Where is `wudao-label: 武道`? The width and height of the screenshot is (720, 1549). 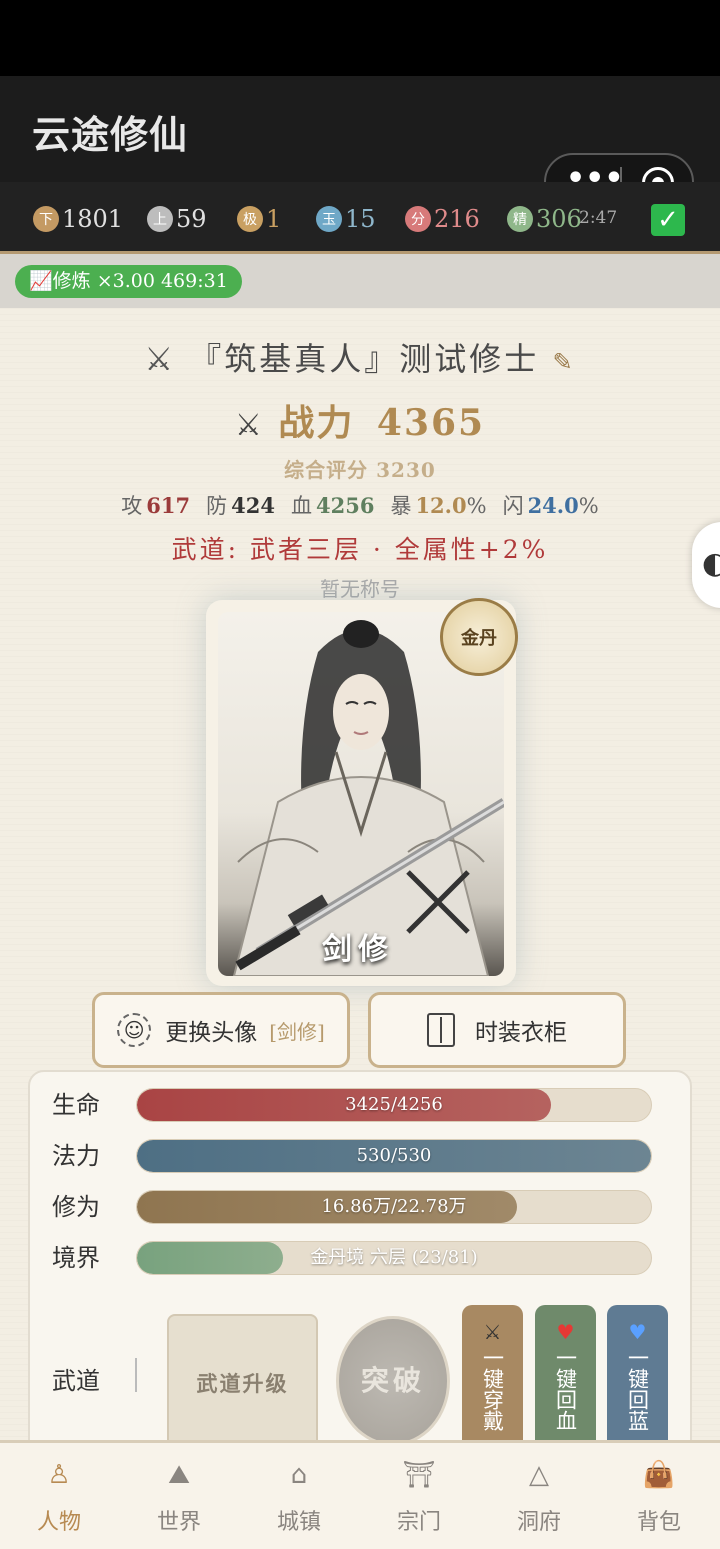 wudao-label: 武道 is located at coordinates (76, 1381).